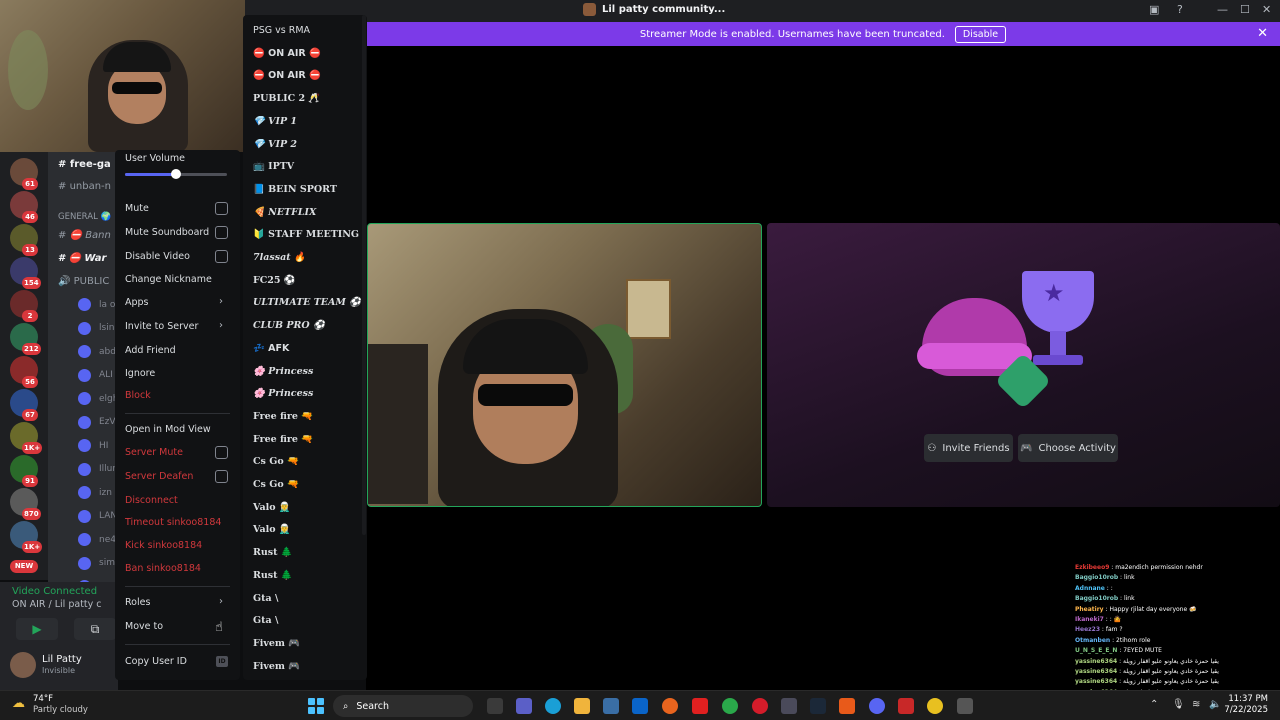 This screenshot has height=720, width=1280. Describe the element at coordinates (364, 275) in the screenshot. I see `scrollbar` at that location.